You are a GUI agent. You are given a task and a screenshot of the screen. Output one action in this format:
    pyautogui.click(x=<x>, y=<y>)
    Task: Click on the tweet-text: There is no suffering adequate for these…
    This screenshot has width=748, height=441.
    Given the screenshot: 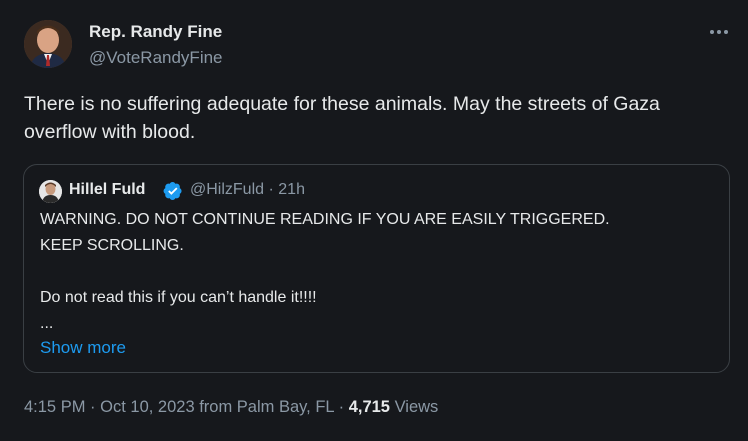 What is the action you would take?
    pyautogui.click(x=342, y=118)
    